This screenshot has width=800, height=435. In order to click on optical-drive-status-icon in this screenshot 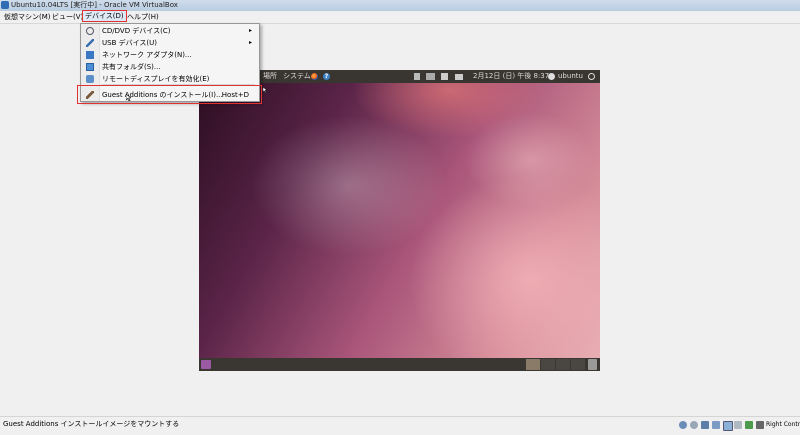, I will do `click(694, 425)`.